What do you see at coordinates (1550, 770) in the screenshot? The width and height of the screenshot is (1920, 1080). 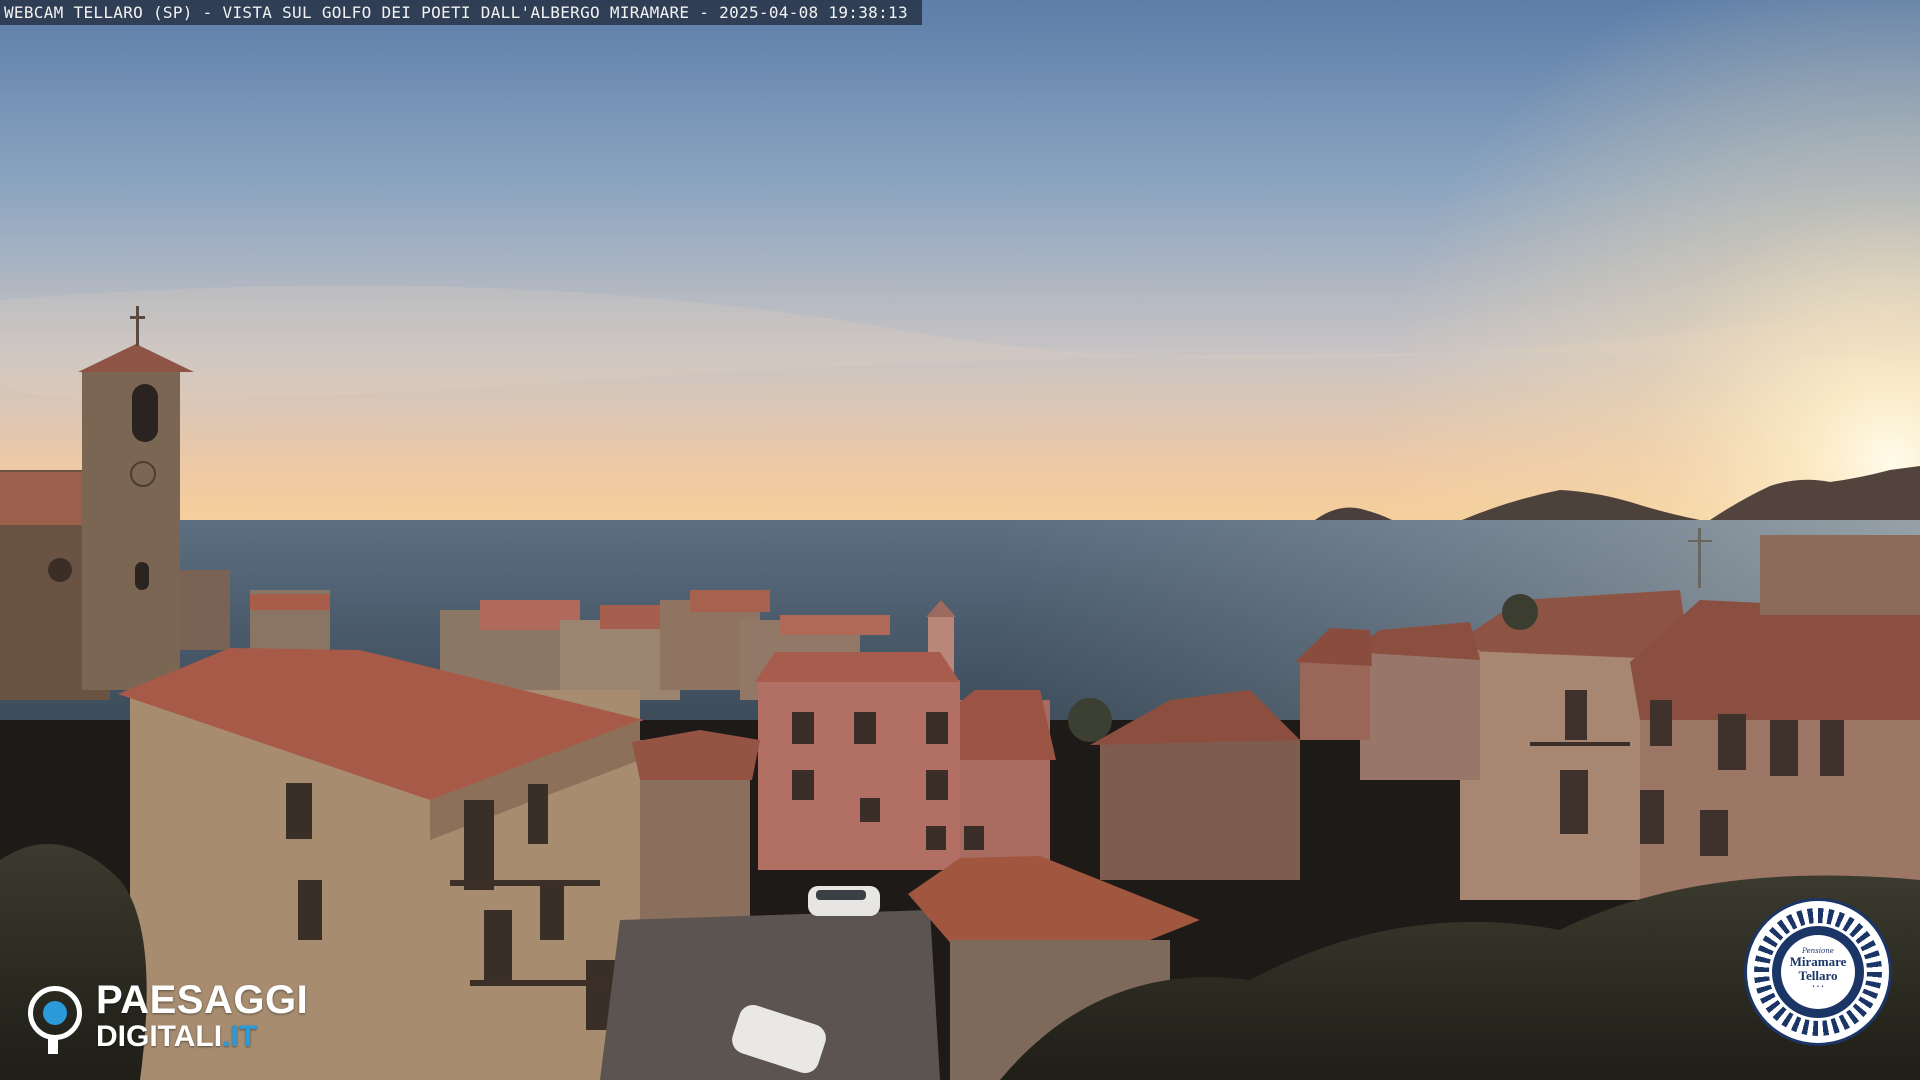 I see `right-house-cream` at bounding box center [1550, 770].